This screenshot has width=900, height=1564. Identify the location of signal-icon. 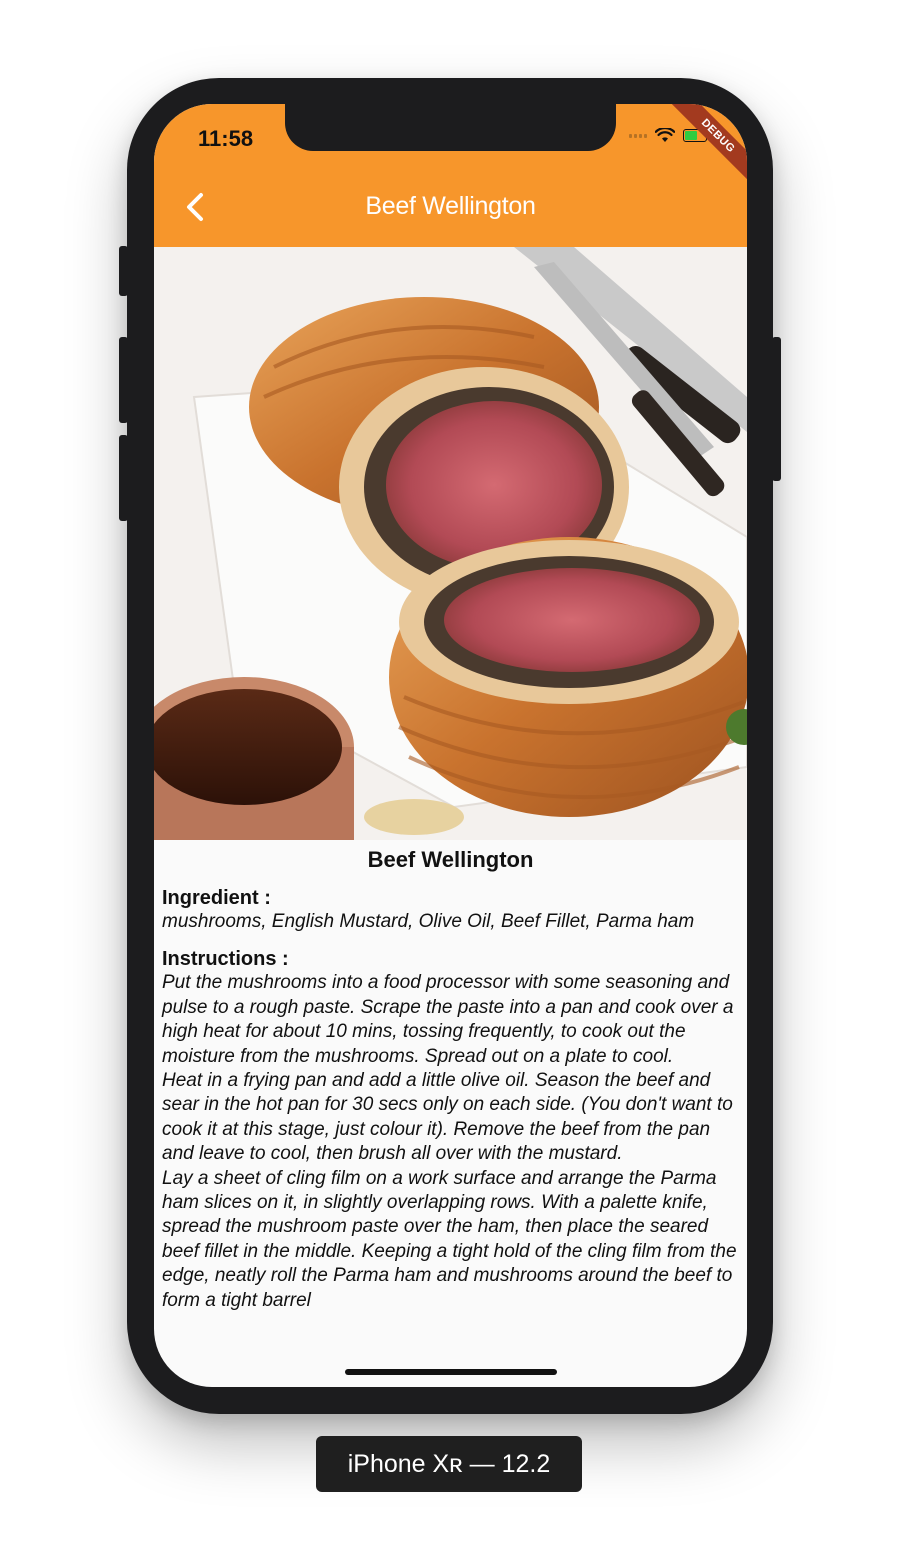
(638, 135).